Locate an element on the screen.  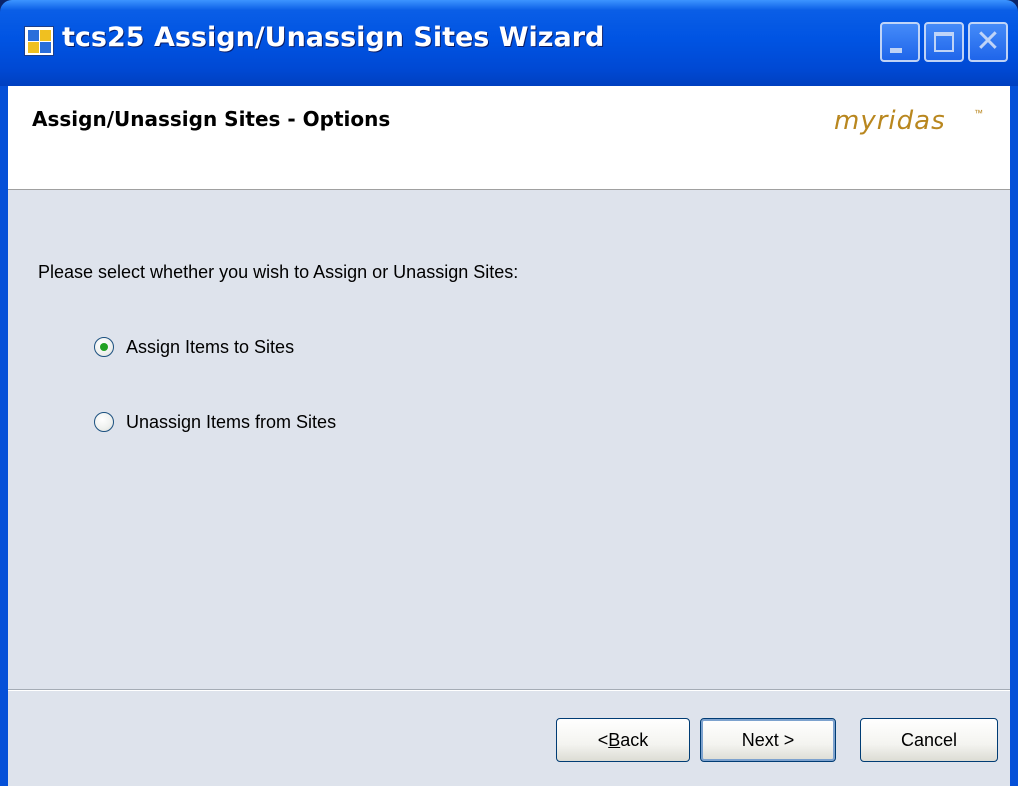
maximize-icon is located at coordinates (944, 42).